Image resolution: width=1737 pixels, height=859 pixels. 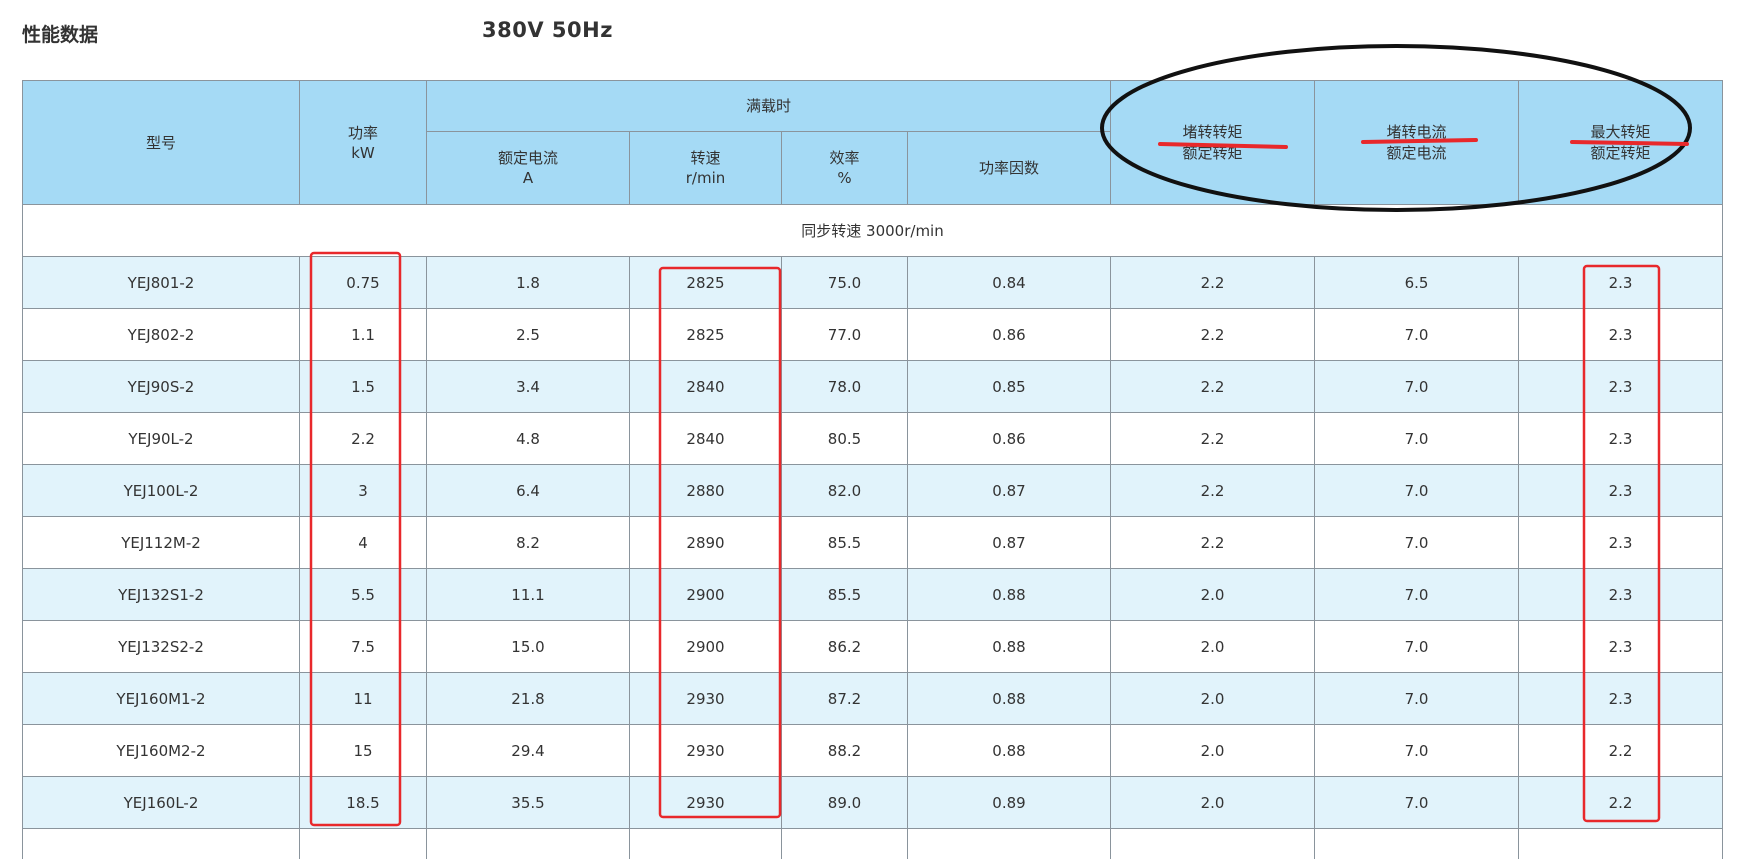 I want to click on column-header-locked-current-ratio: 堵转电流 额定电流, so click(x=1417, y=142).